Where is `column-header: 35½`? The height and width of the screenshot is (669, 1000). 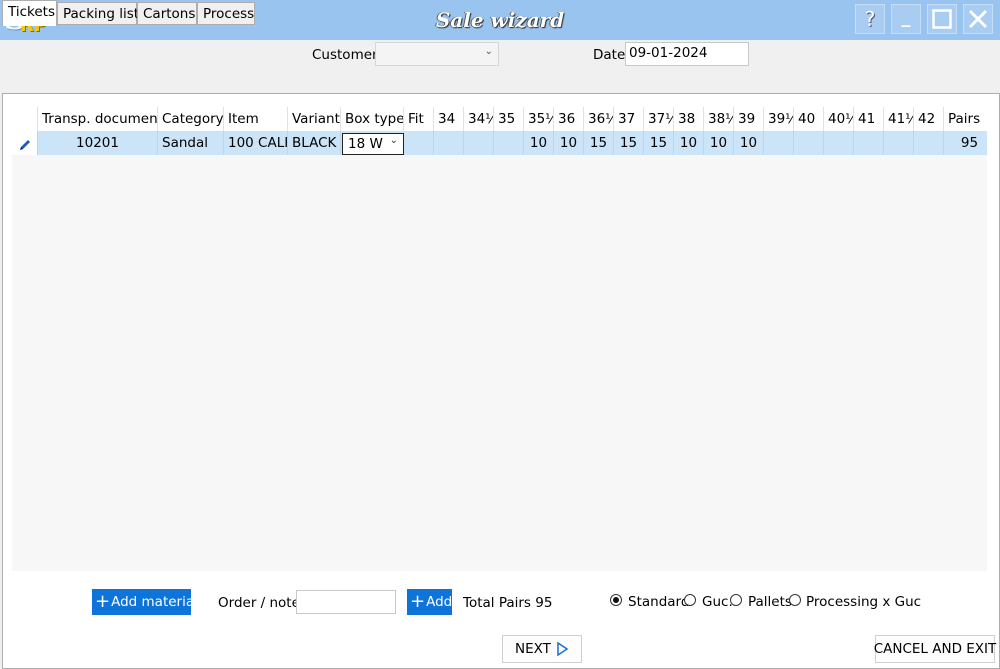
column-header: 35½ is located at coordinates (539, 119).